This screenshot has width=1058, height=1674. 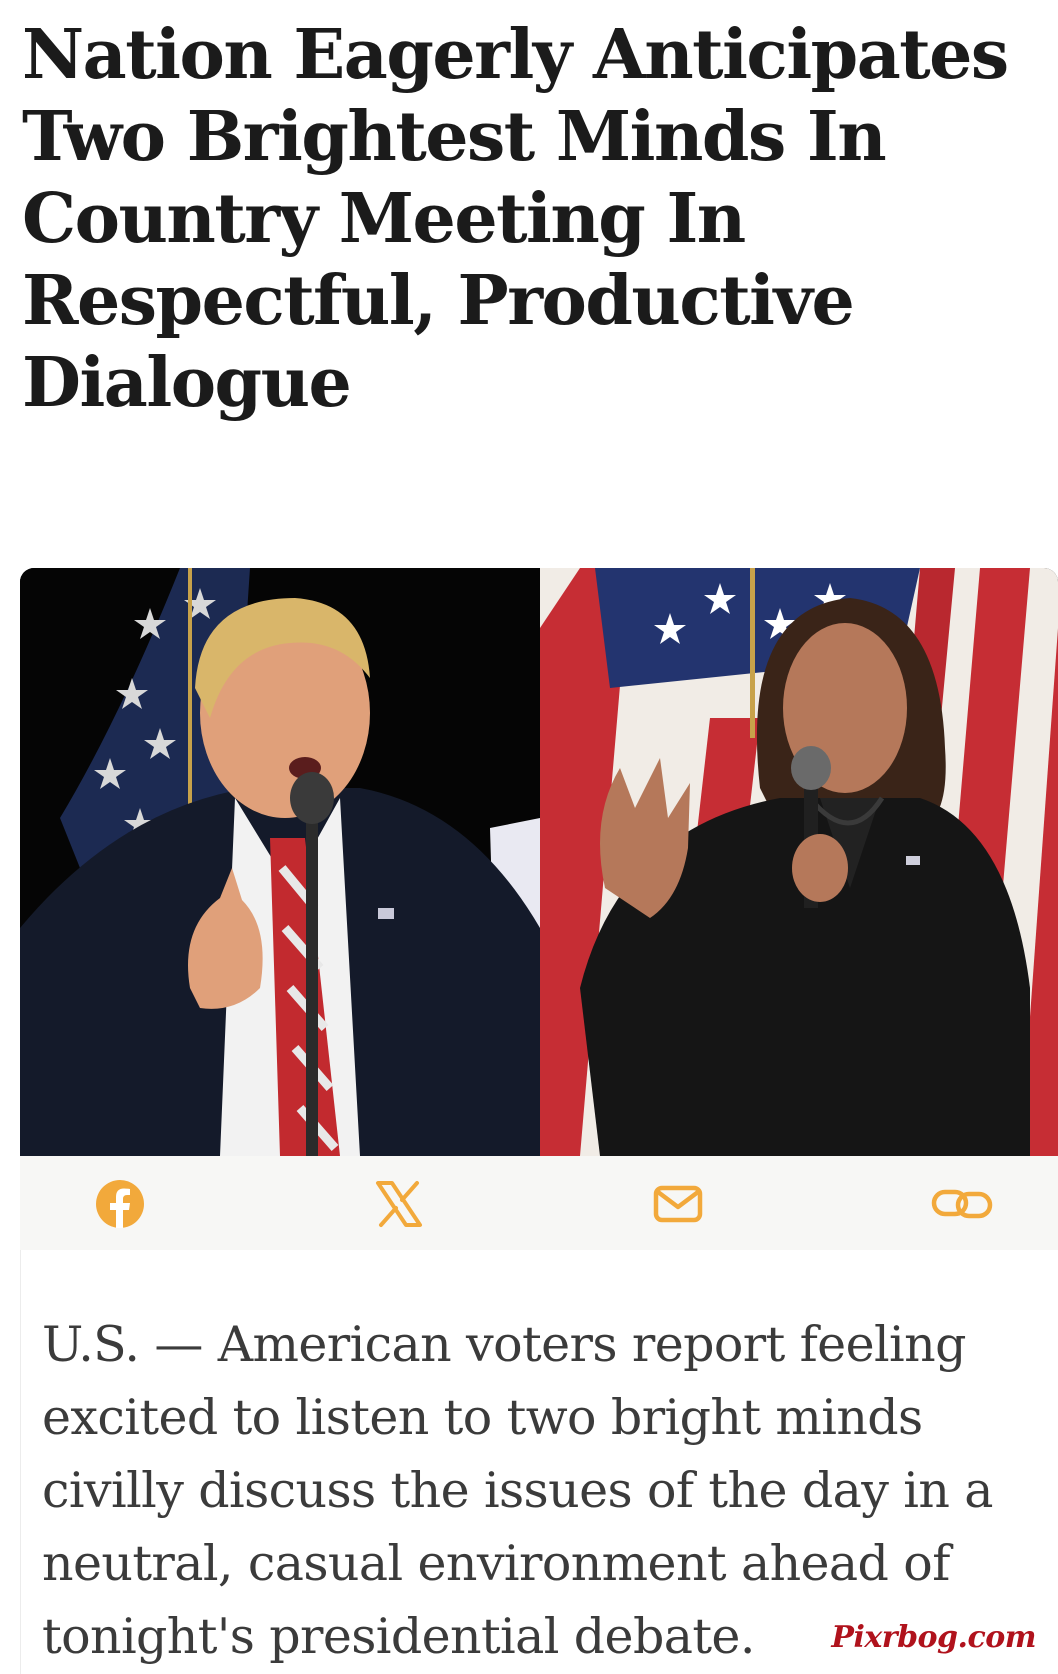 I want to click on facebook-icon, so click(x=120, y=1204).